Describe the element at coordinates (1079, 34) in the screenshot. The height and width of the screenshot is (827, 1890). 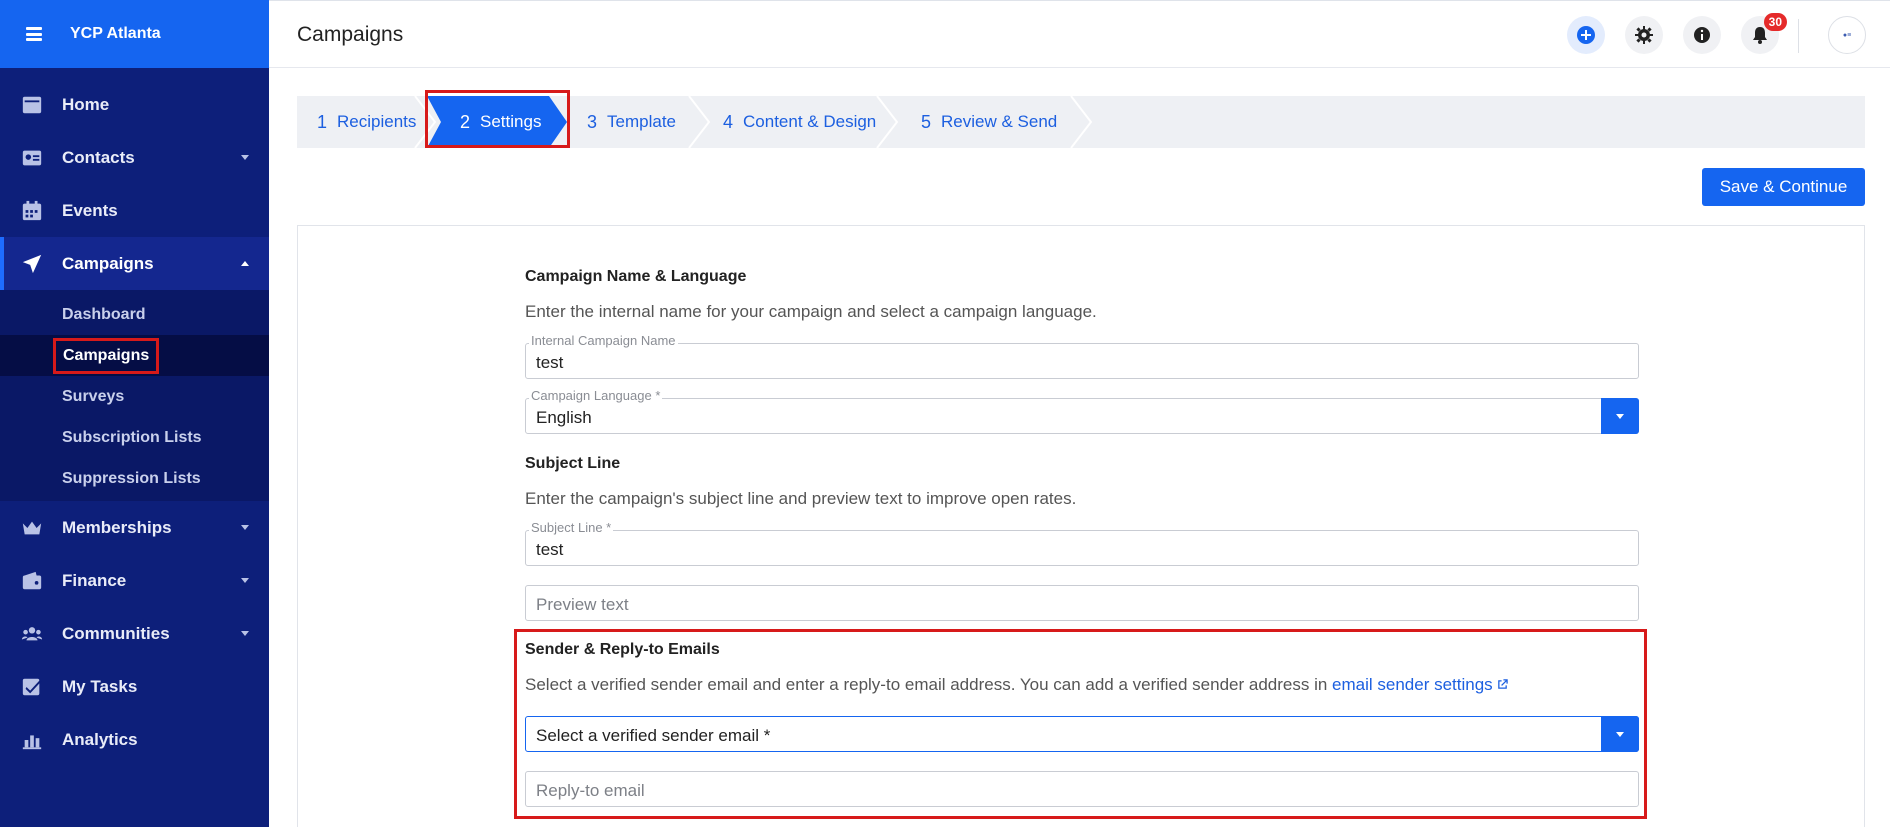
I see `top-bar: Campaigns 30 ●≡` at that location.